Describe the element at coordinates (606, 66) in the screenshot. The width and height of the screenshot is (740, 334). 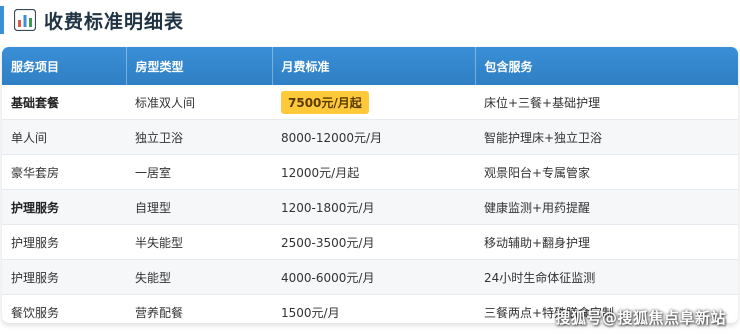
I see `column-header-included-services: 包含服务` at that location.